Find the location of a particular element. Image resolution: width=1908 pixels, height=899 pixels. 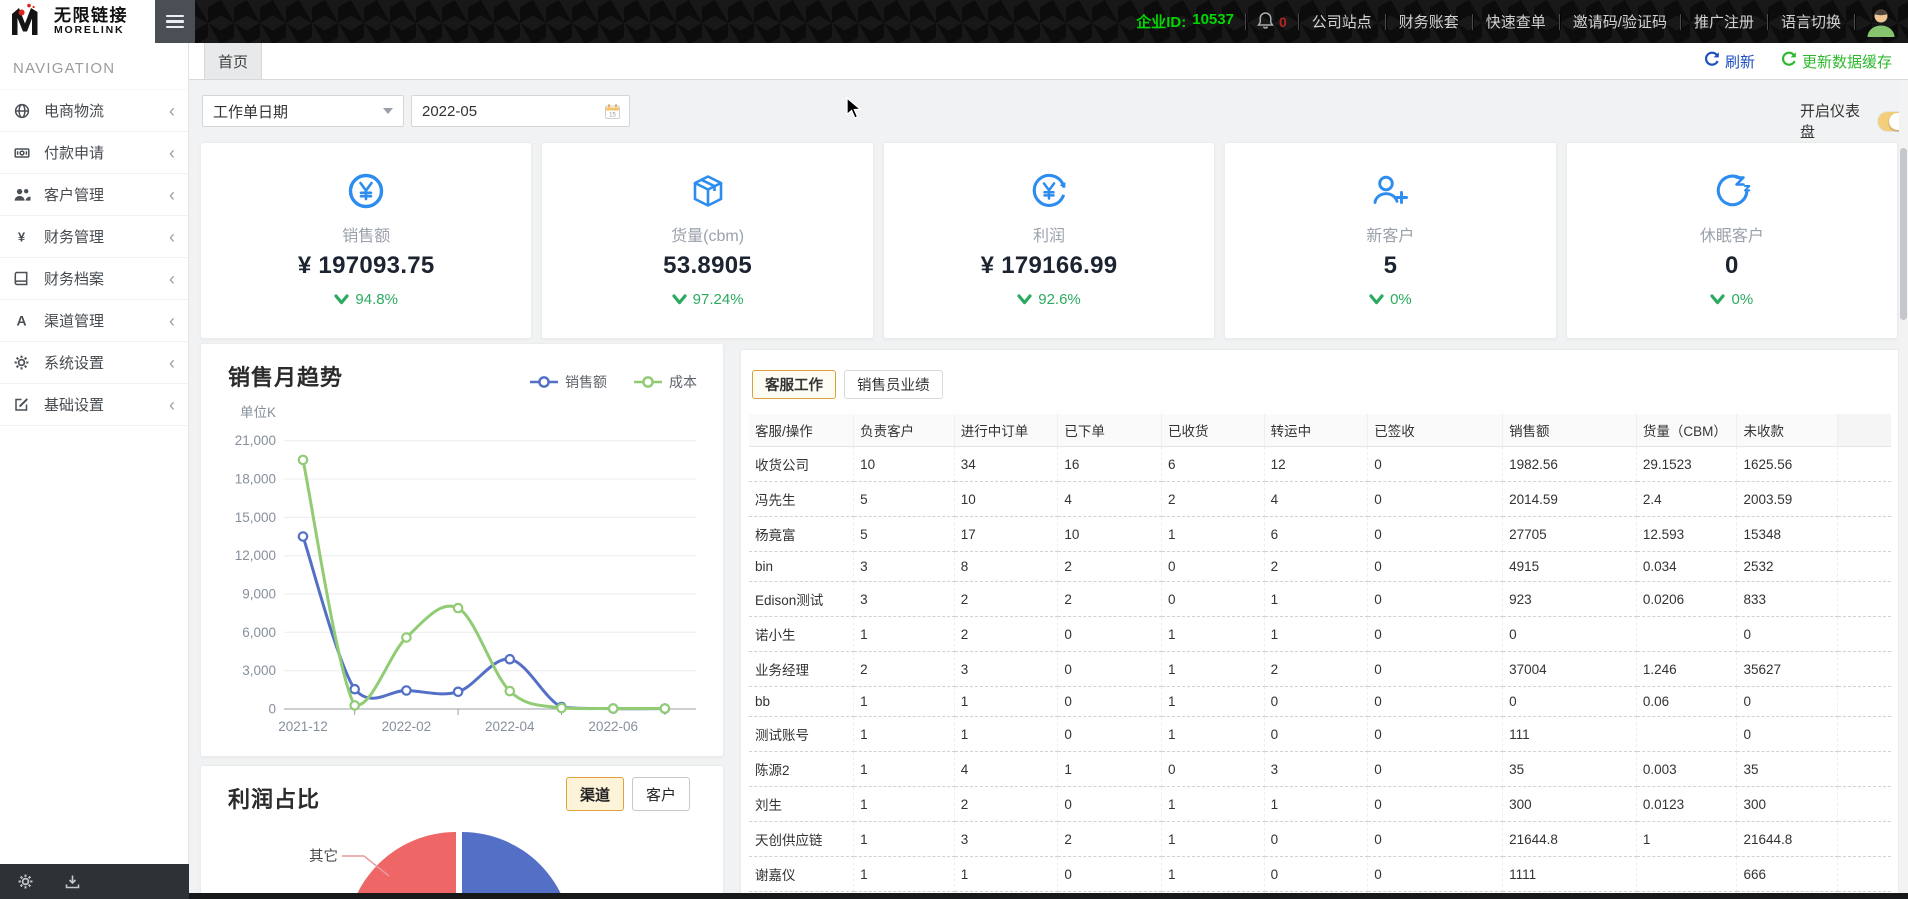

refresh-button: 刷新 is located at coordinates (1729, 61).